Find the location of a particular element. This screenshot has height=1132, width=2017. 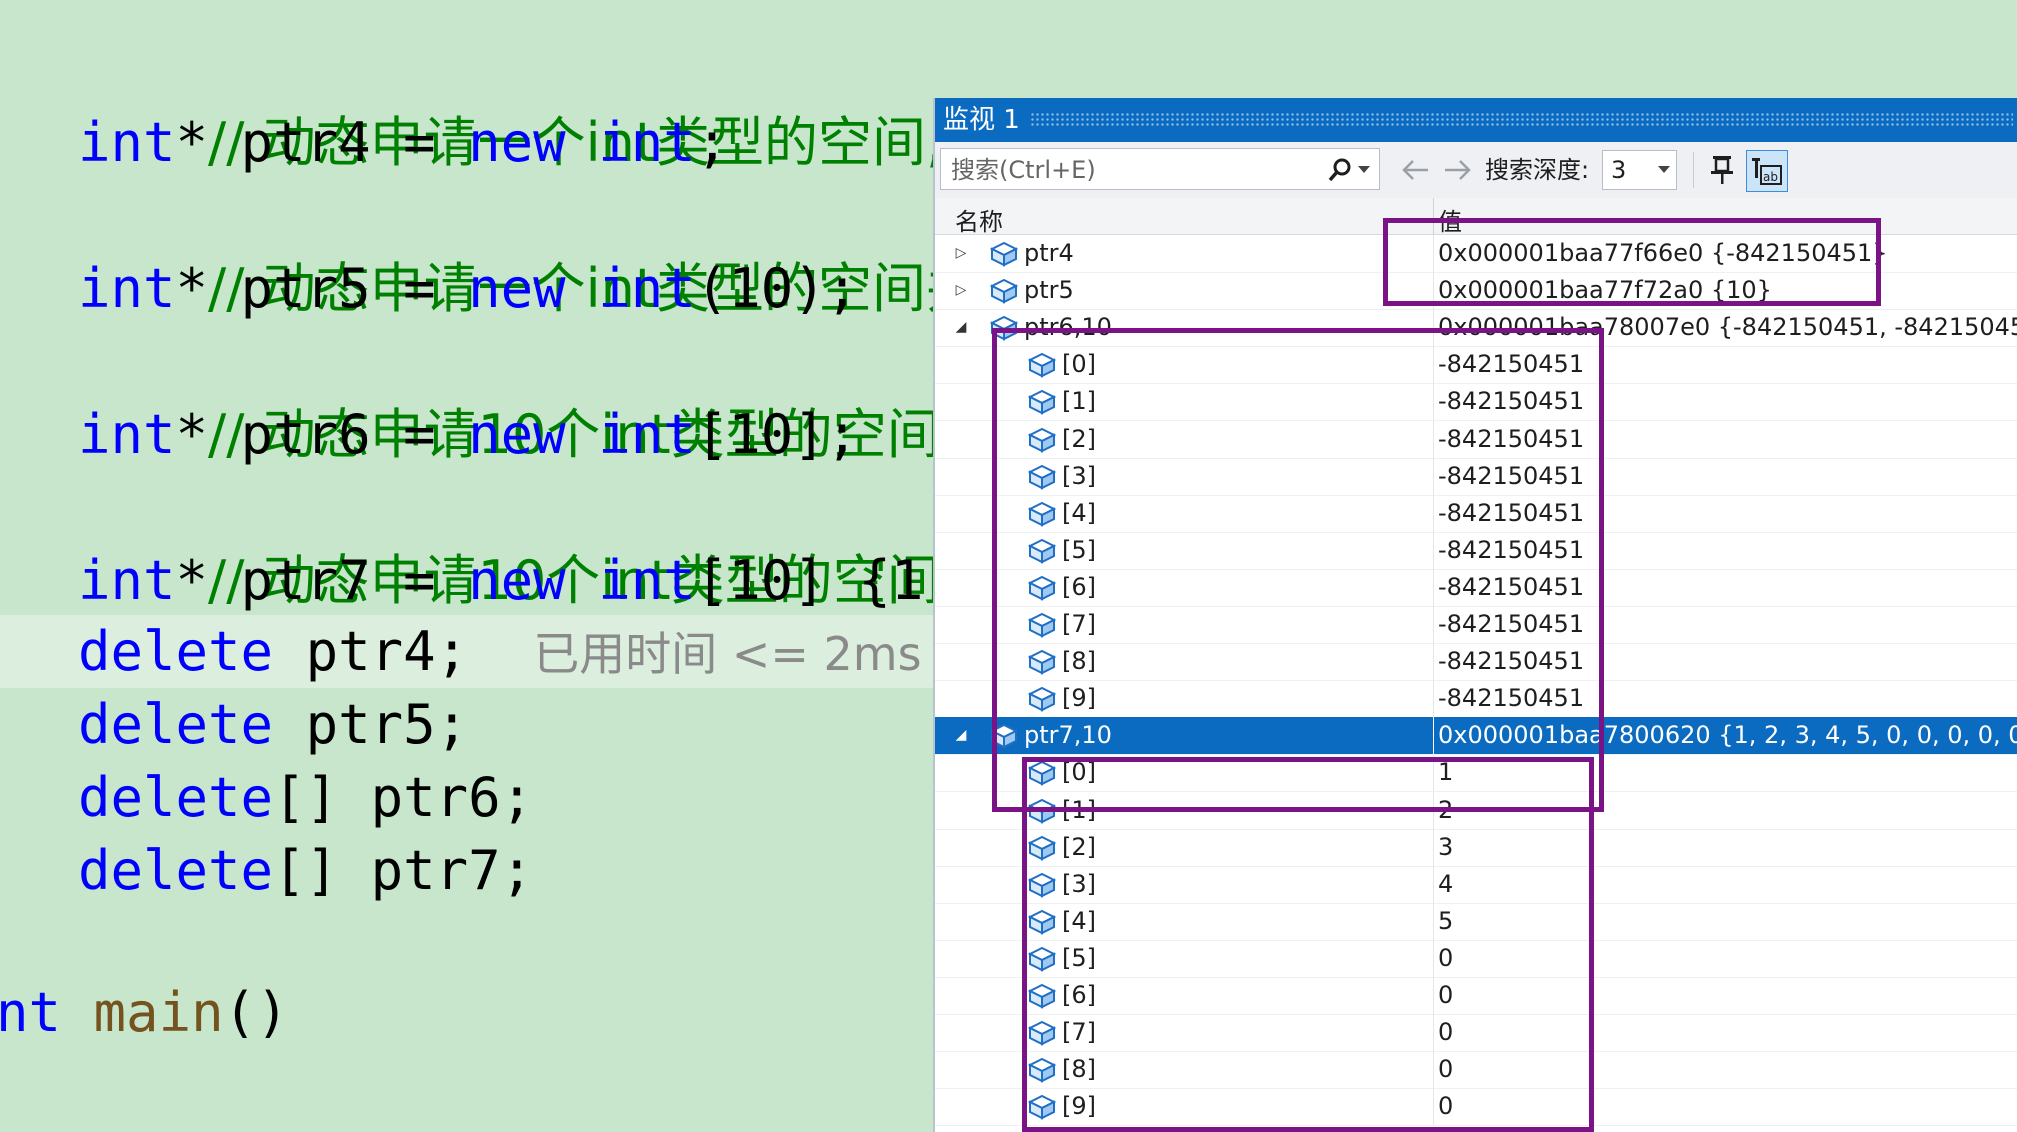

column-divider is located at coordinates (1433, 216).